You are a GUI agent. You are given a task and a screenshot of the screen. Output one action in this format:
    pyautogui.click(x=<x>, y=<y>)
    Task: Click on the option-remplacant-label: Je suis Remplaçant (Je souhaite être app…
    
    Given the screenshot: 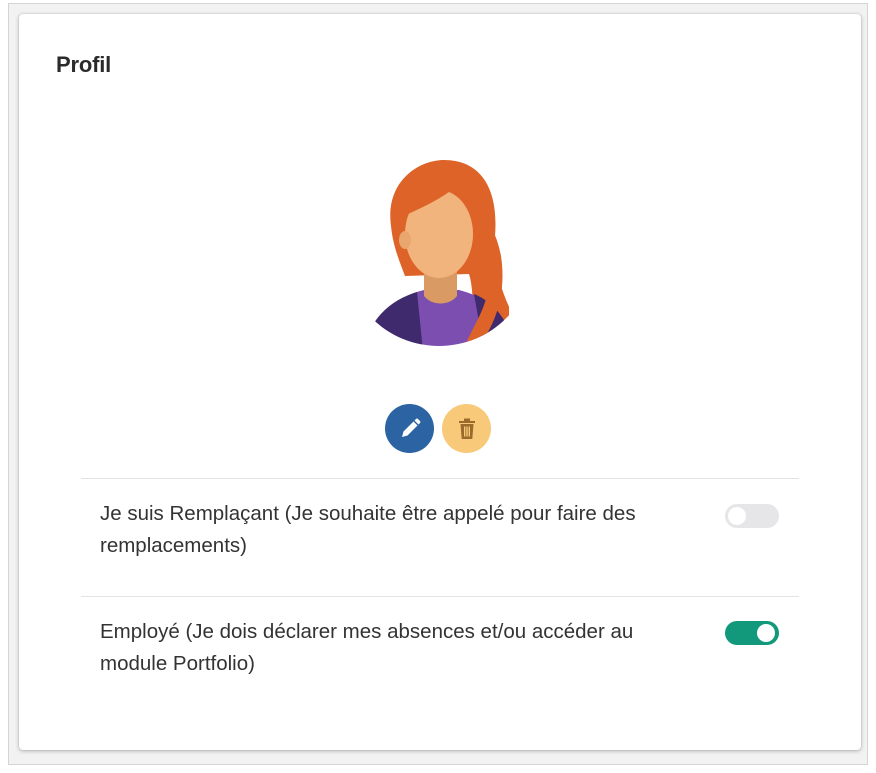 What is the action you would take?
    pyautogui.click(x=368, y=529)
    